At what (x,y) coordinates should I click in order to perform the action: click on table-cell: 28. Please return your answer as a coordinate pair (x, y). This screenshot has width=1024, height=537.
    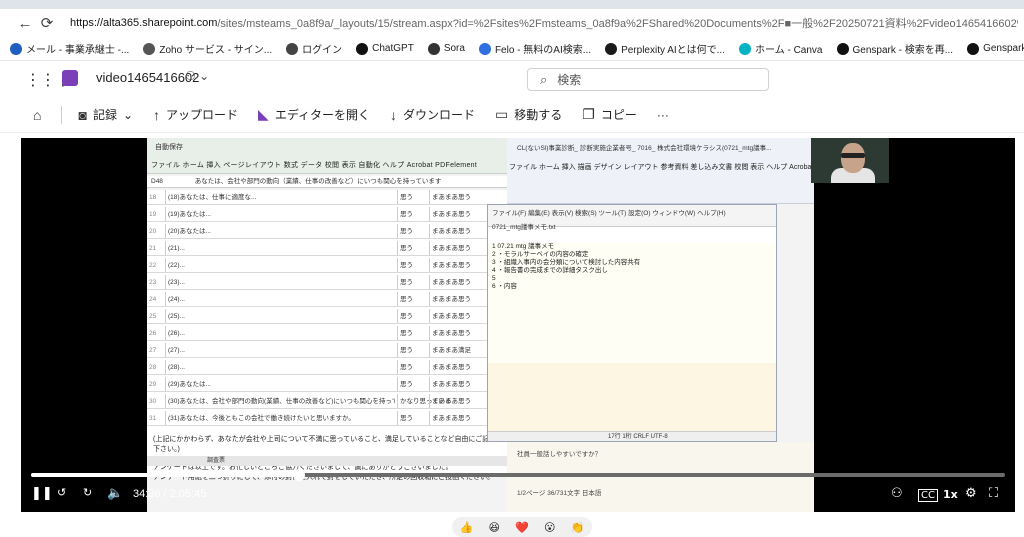
    Looking at the image, I should click on (153, 367).